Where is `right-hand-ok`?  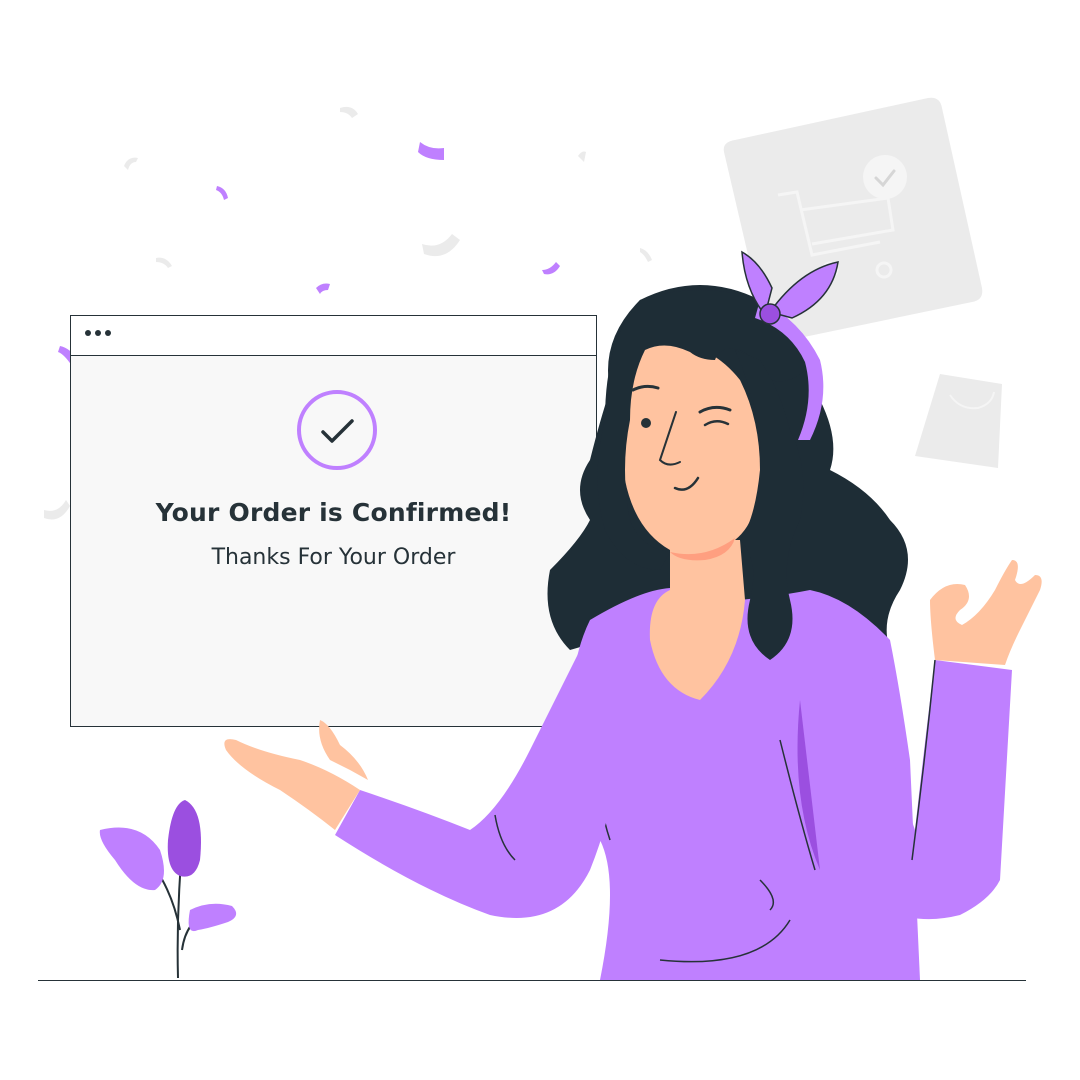
right-hand-ok is located at coordinates (986, 612).